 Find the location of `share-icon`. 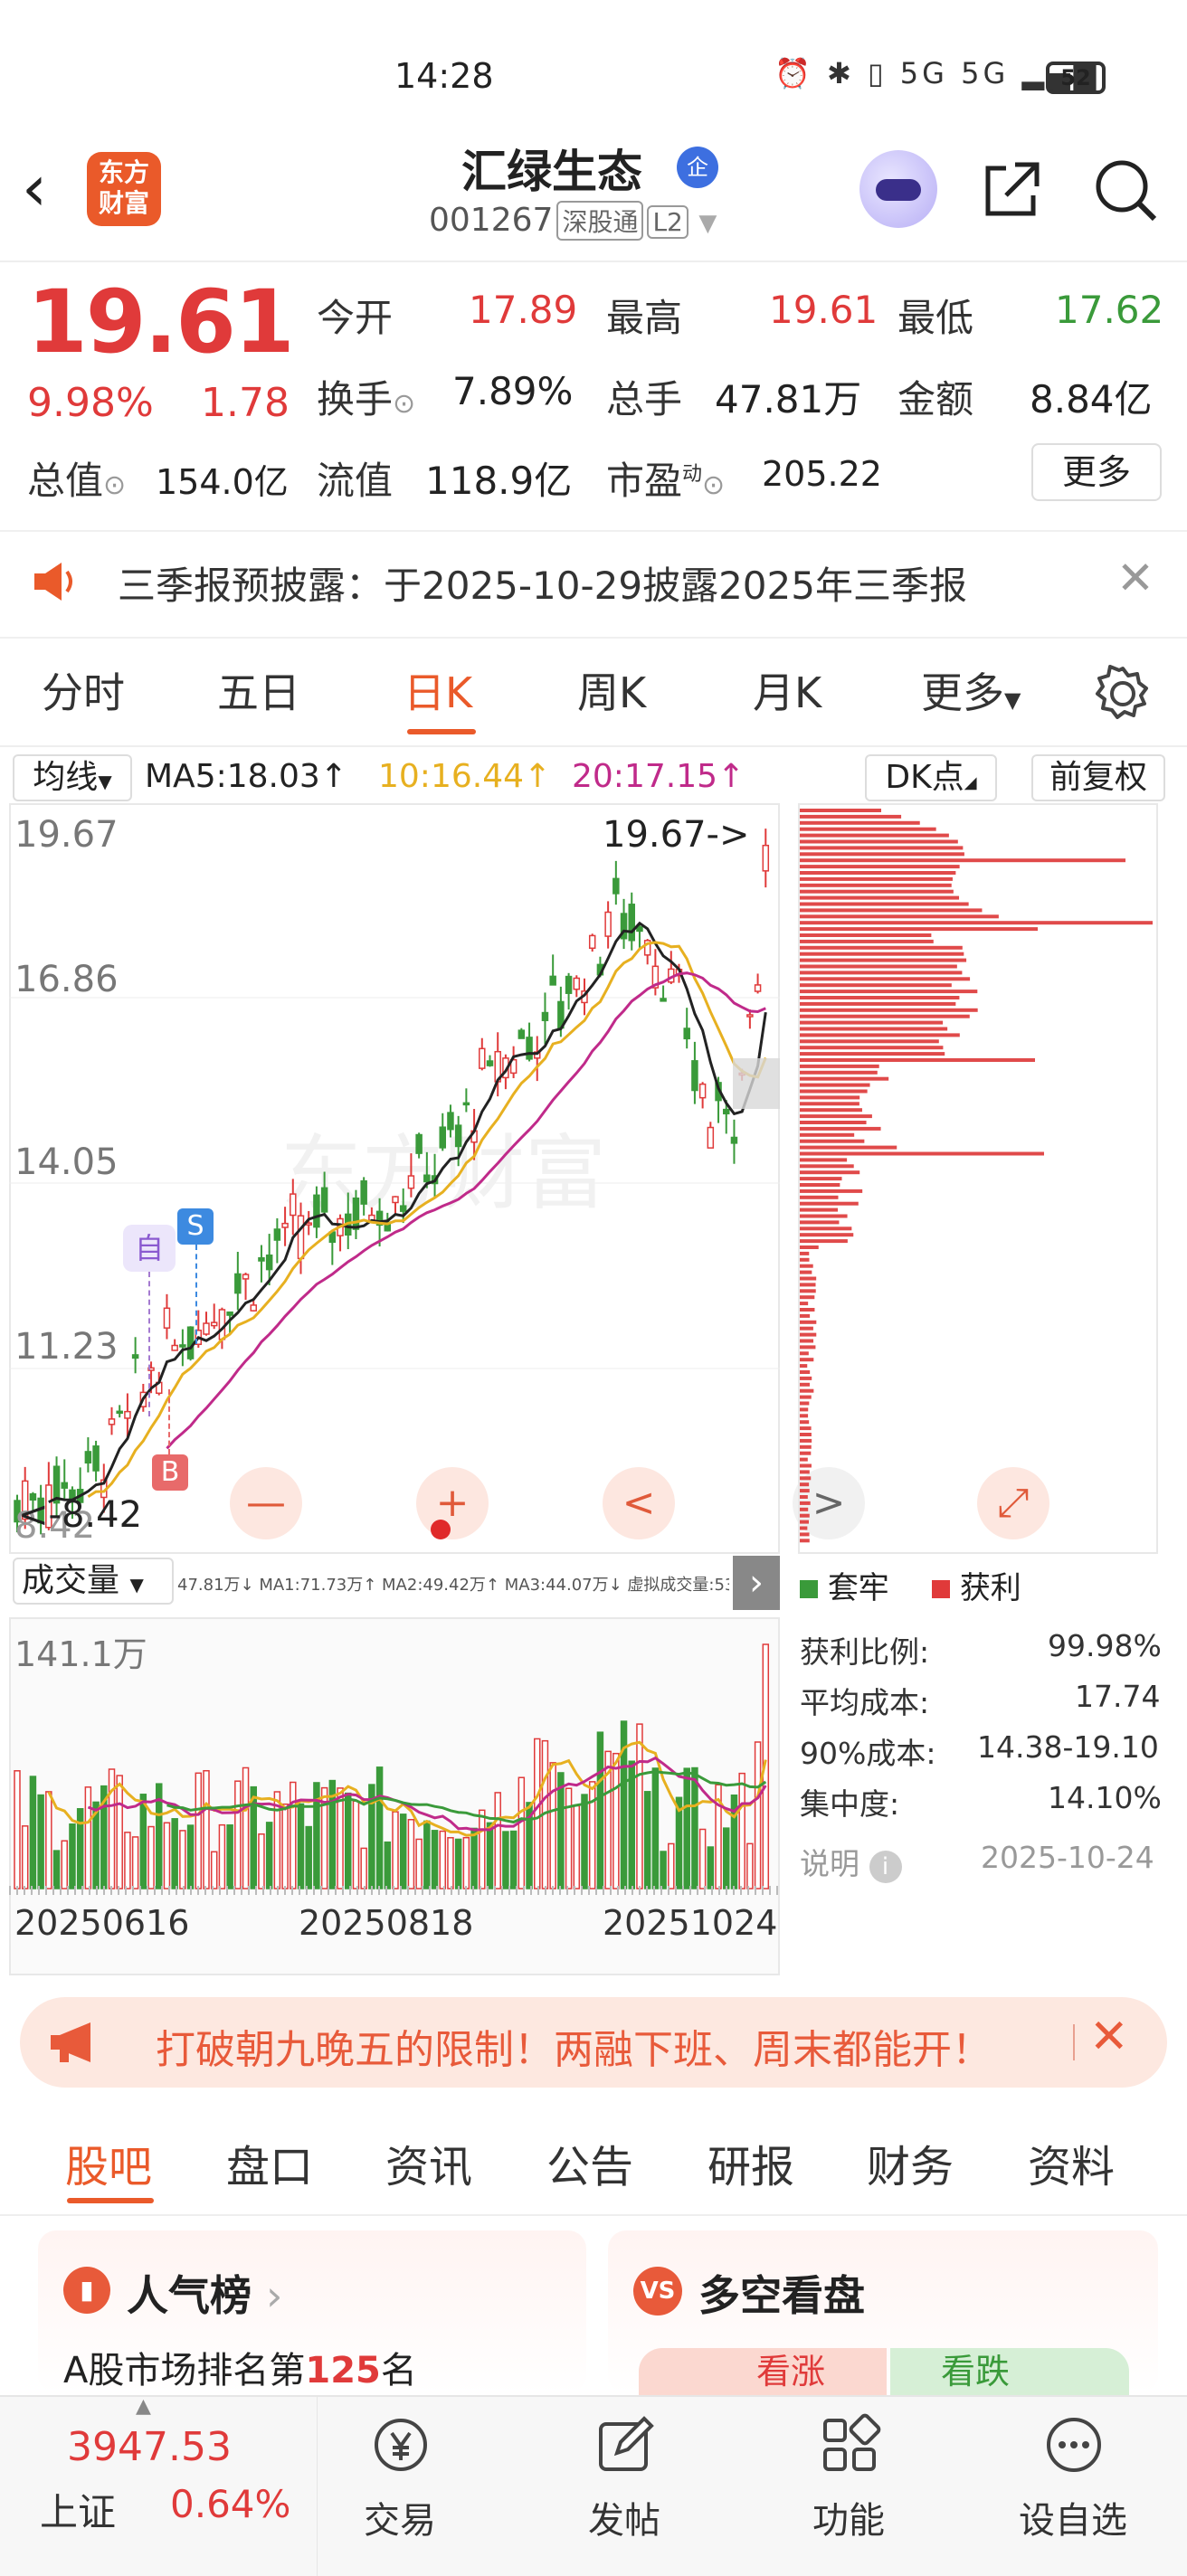

share-icon is located at coordinates (1011, 190).